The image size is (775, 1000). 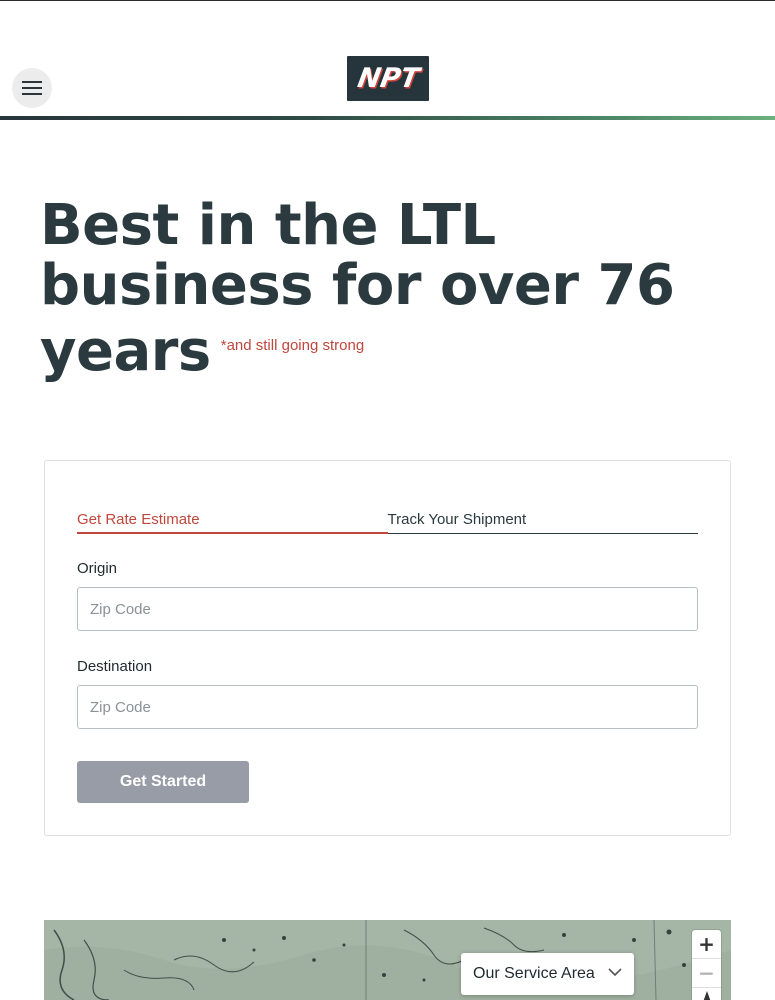 I want to click on get-started-button: Get Started, so click(x=163, y=782).